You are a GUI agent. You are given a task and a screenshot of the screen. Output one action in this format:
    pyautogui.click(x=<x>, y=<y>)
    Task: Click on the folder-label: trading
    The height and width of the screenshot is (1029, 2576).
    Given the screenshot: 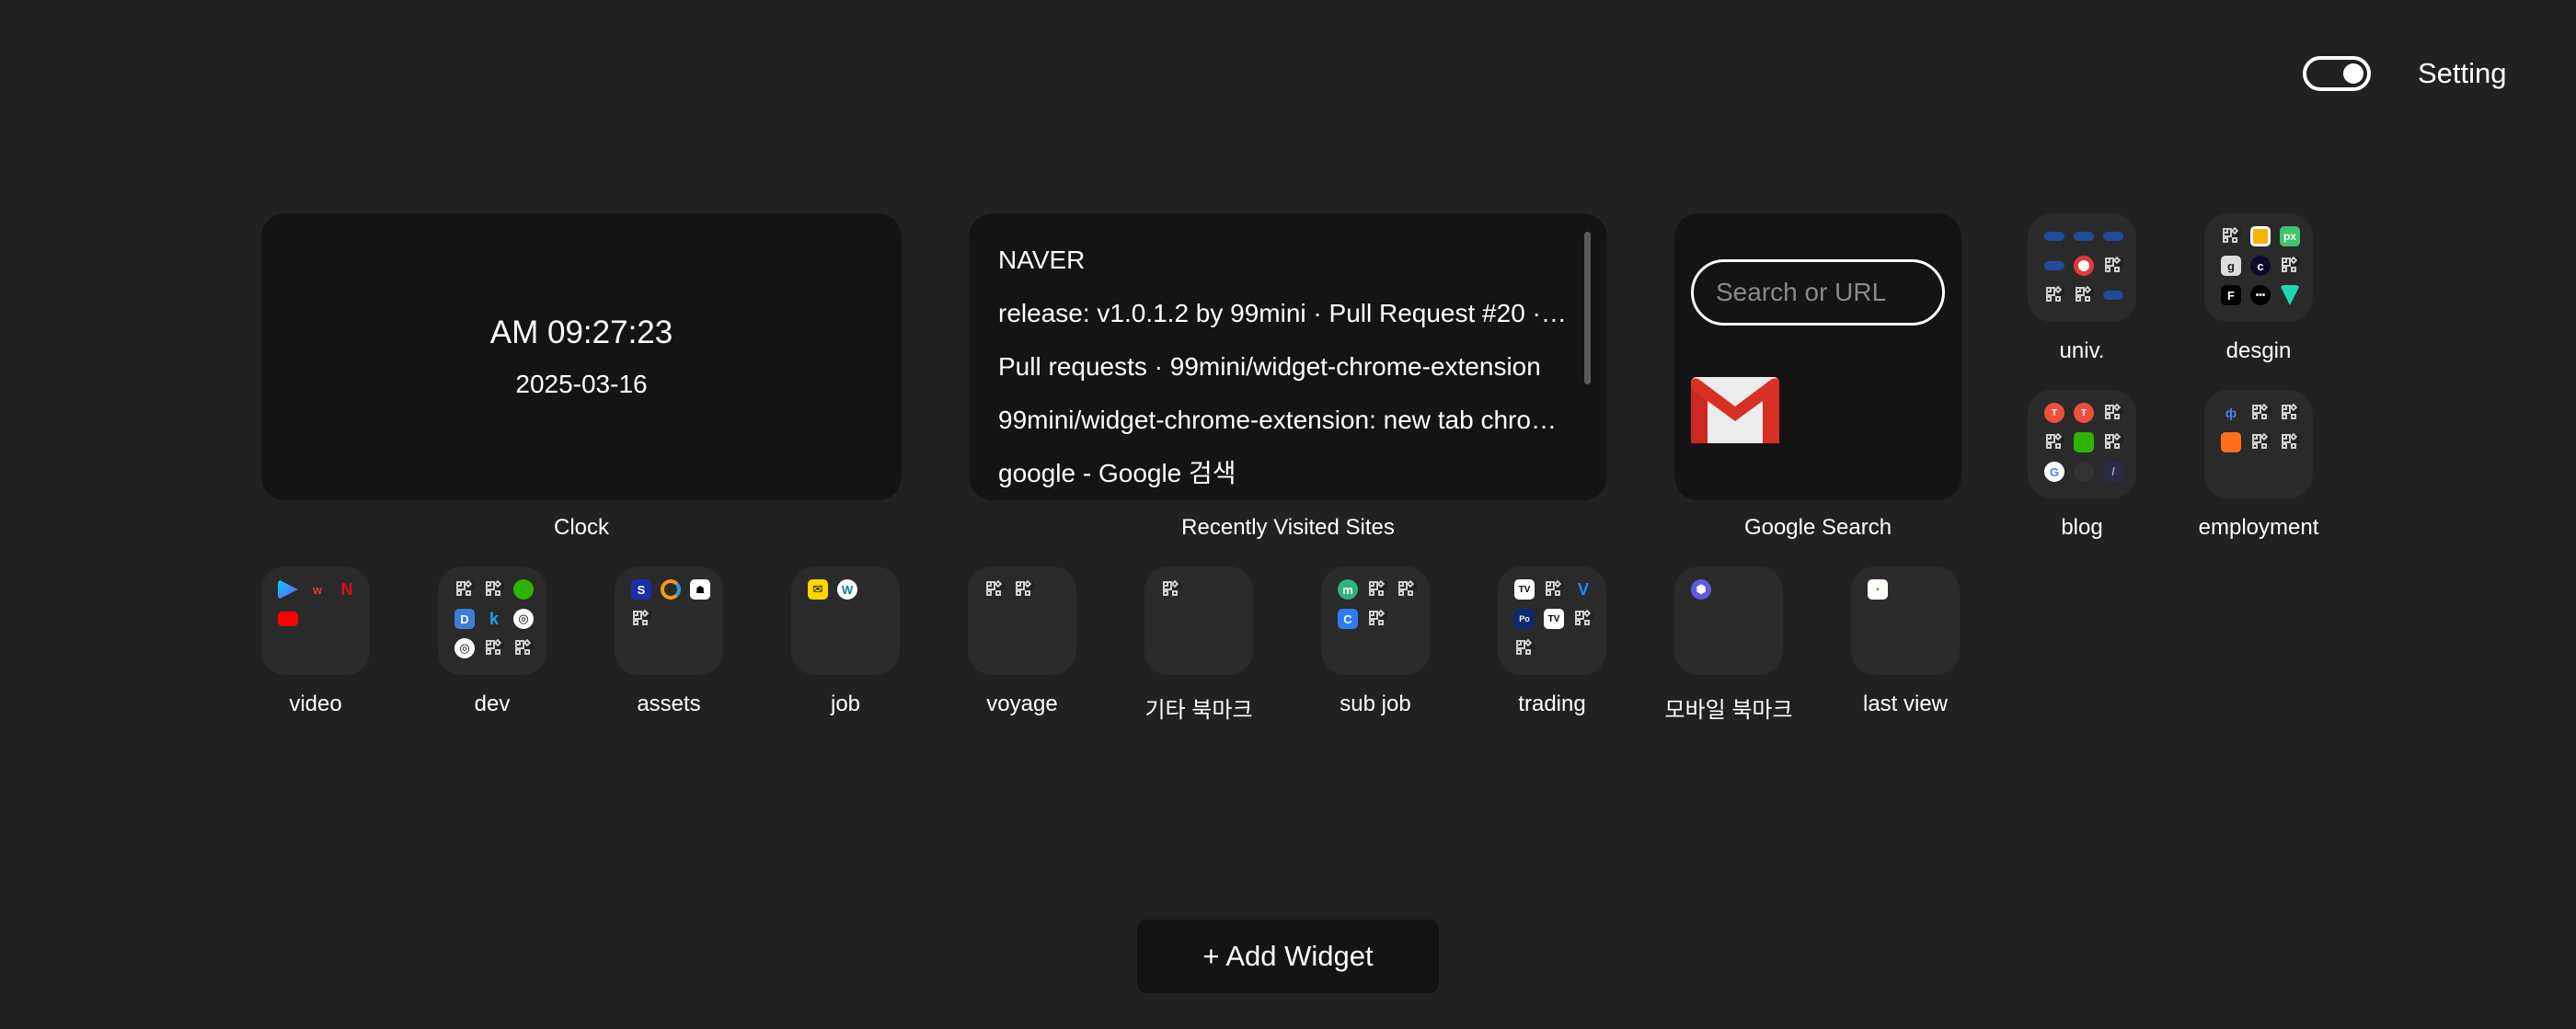 What is the action you would take?
    pyautogui.click(x=1552, y=704)
    